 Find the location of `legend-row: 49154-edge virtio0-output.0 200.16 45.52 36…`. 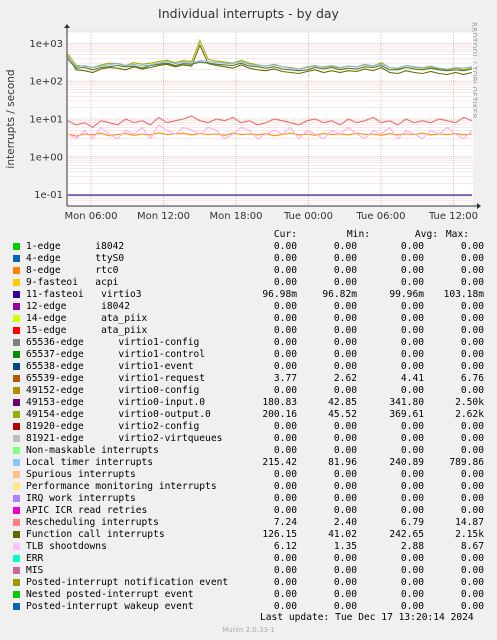

legend-row: 49154-edge virtio0-output.0 200.16 45.52 36… is located at coordinates (248, 415).